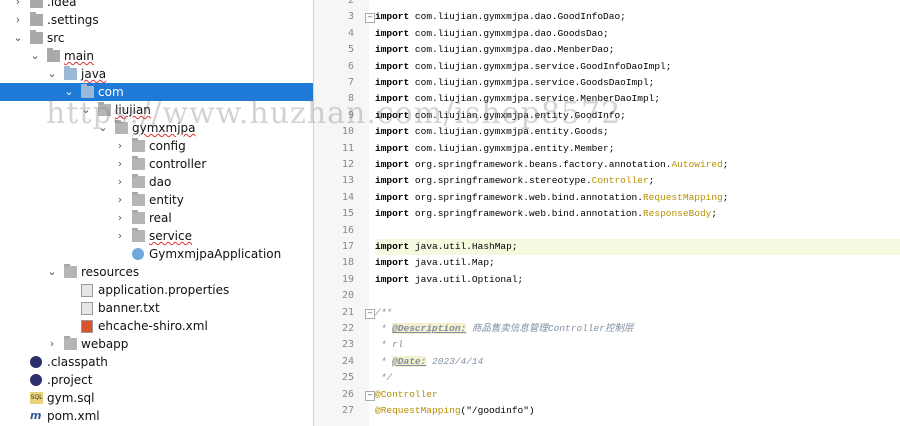 The width and height of the screenshot is (900, 426). I want to click on tree-item-ehcache-shiro: ehcache-shiro.xml, so click(156, 326).